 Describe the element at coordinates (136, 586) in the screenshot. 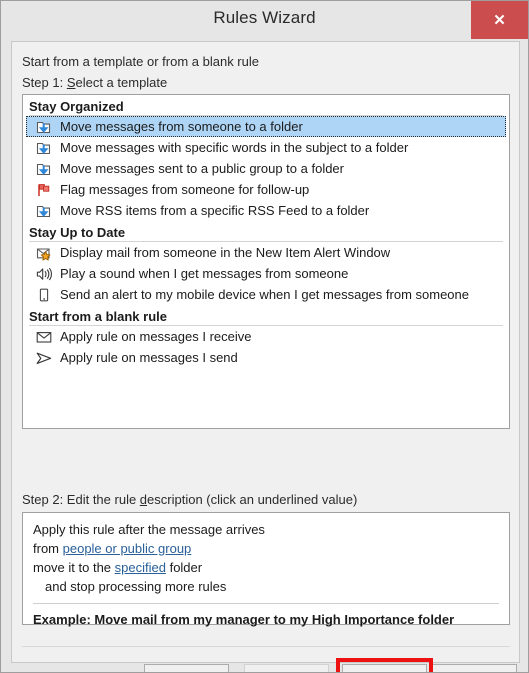

I see `desc-line-4: and stop processing more rules` at that location.